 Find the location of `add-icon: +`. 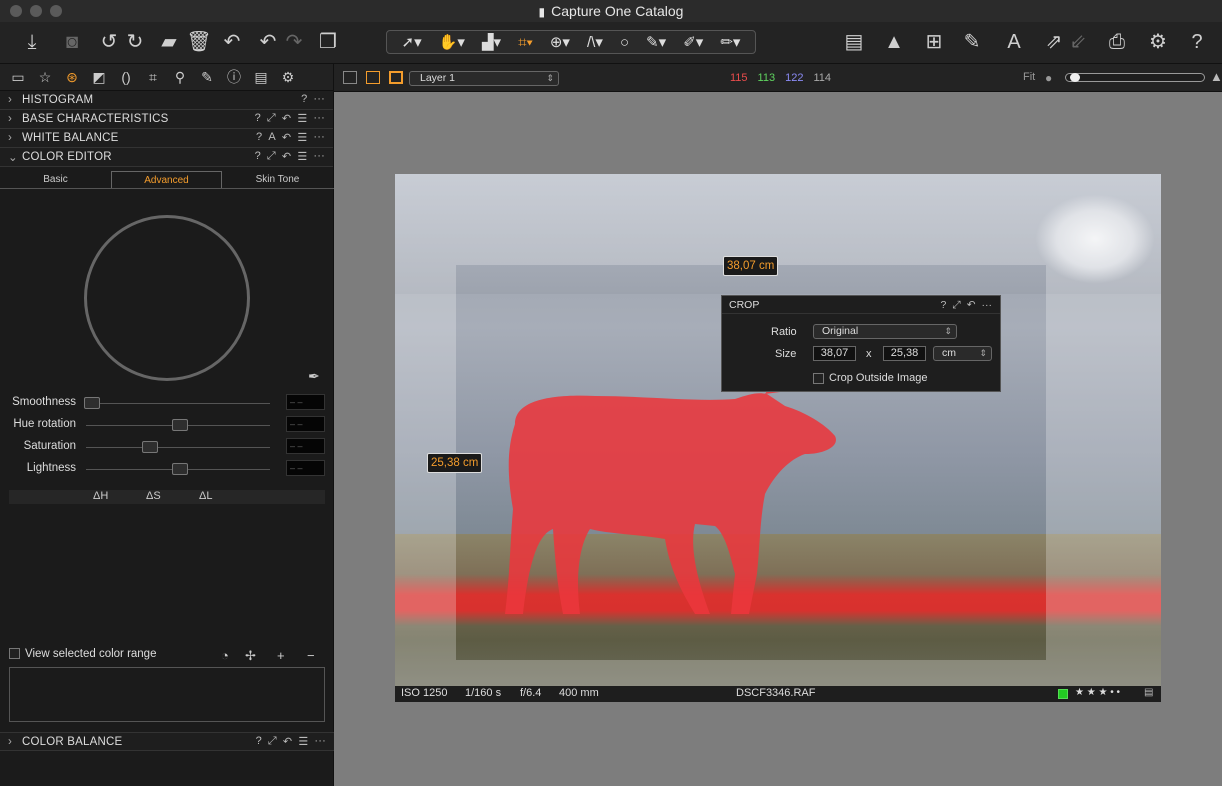

add-icon: + is located at coordinates (281, 655).